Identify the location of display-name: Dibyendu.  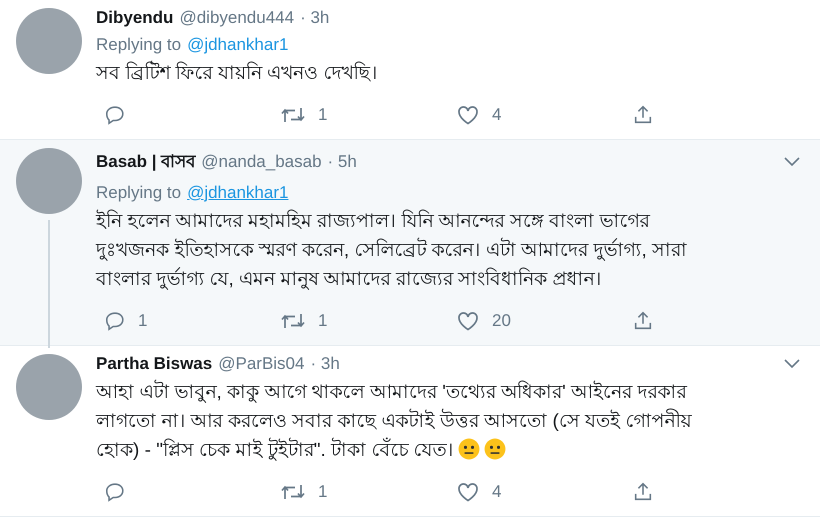
(135, 18).